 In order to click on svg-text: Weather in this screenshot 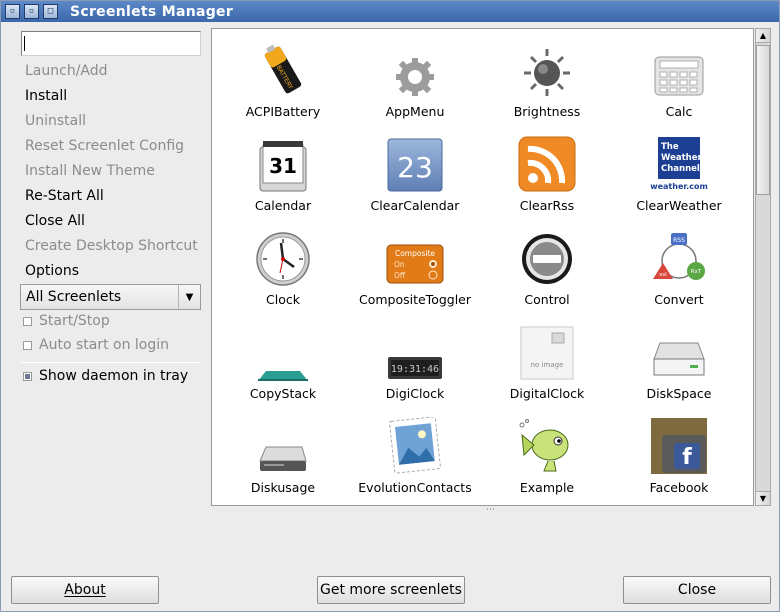, I will do `click(681, 158)`.